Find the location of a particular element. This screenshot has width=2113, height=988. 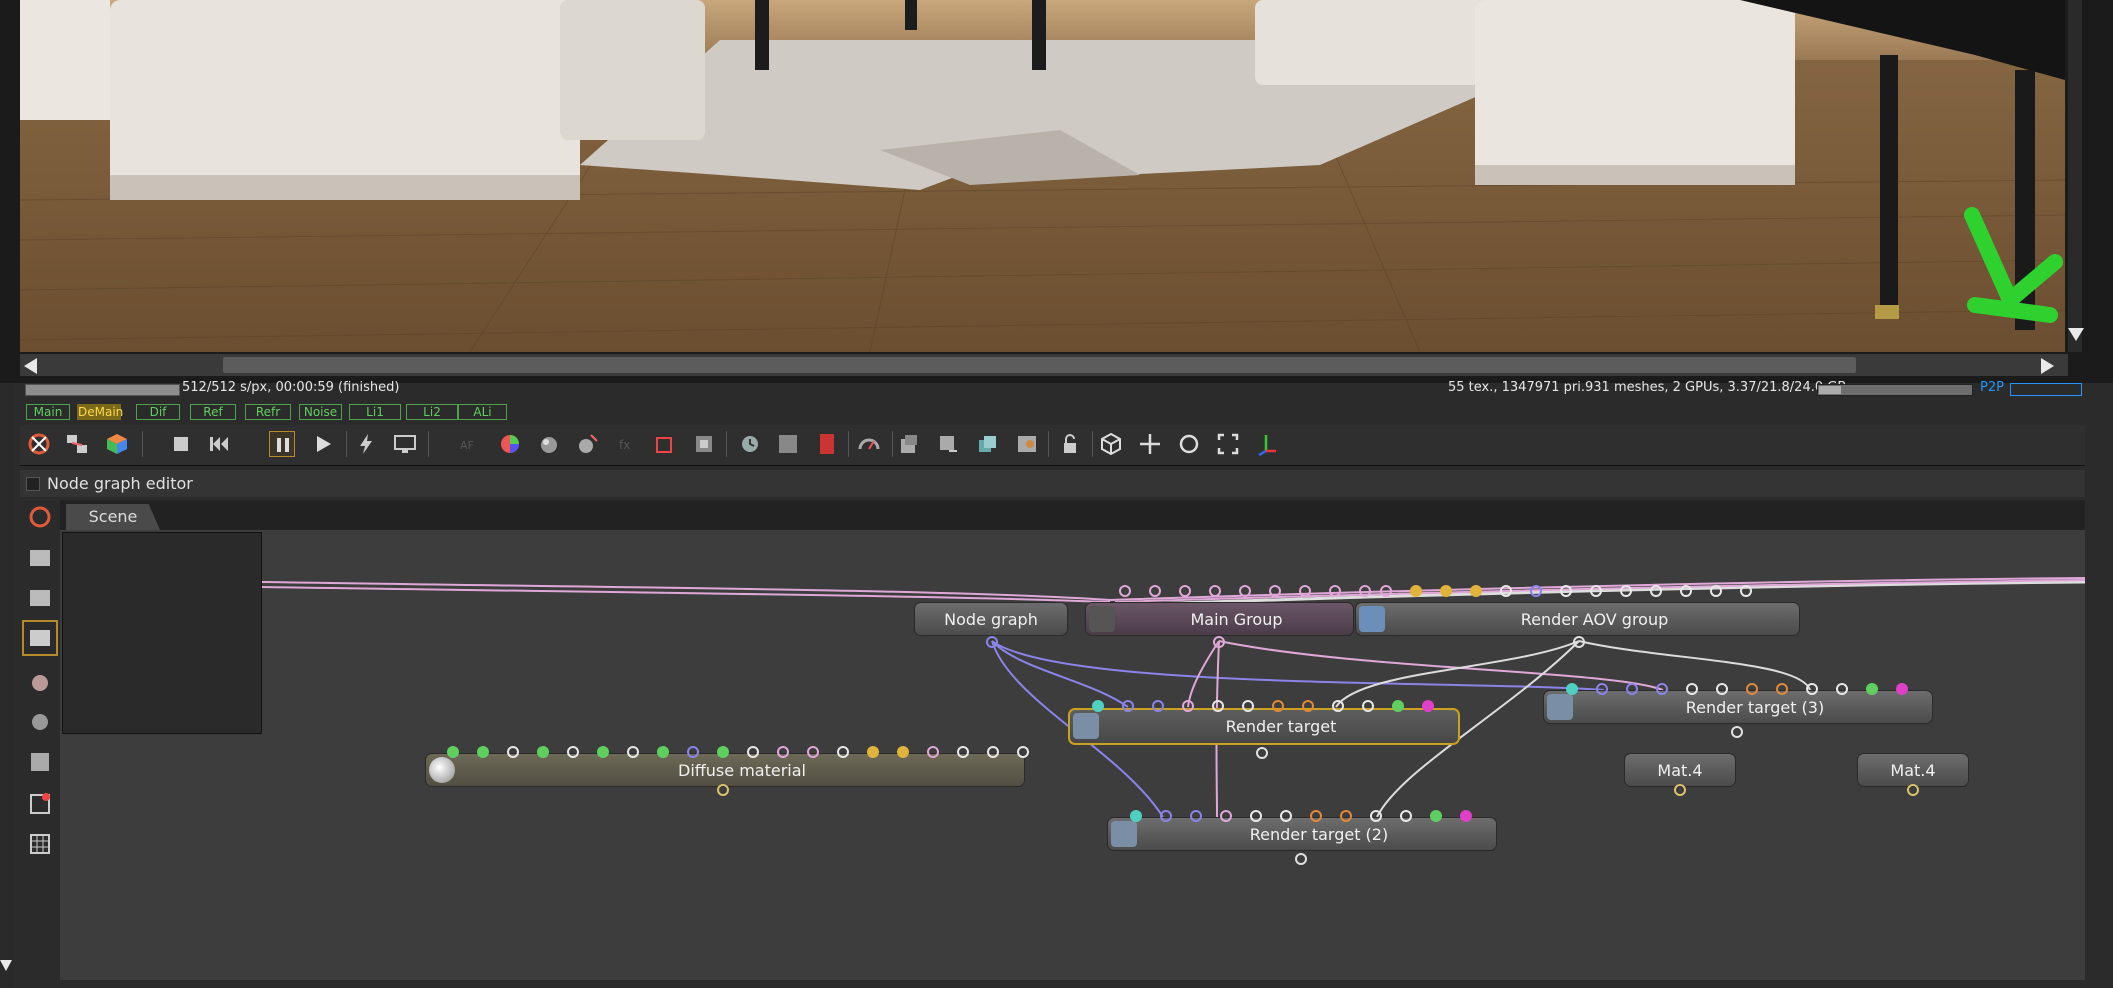

scroll-left-icon is located at coordinates (30, 366).